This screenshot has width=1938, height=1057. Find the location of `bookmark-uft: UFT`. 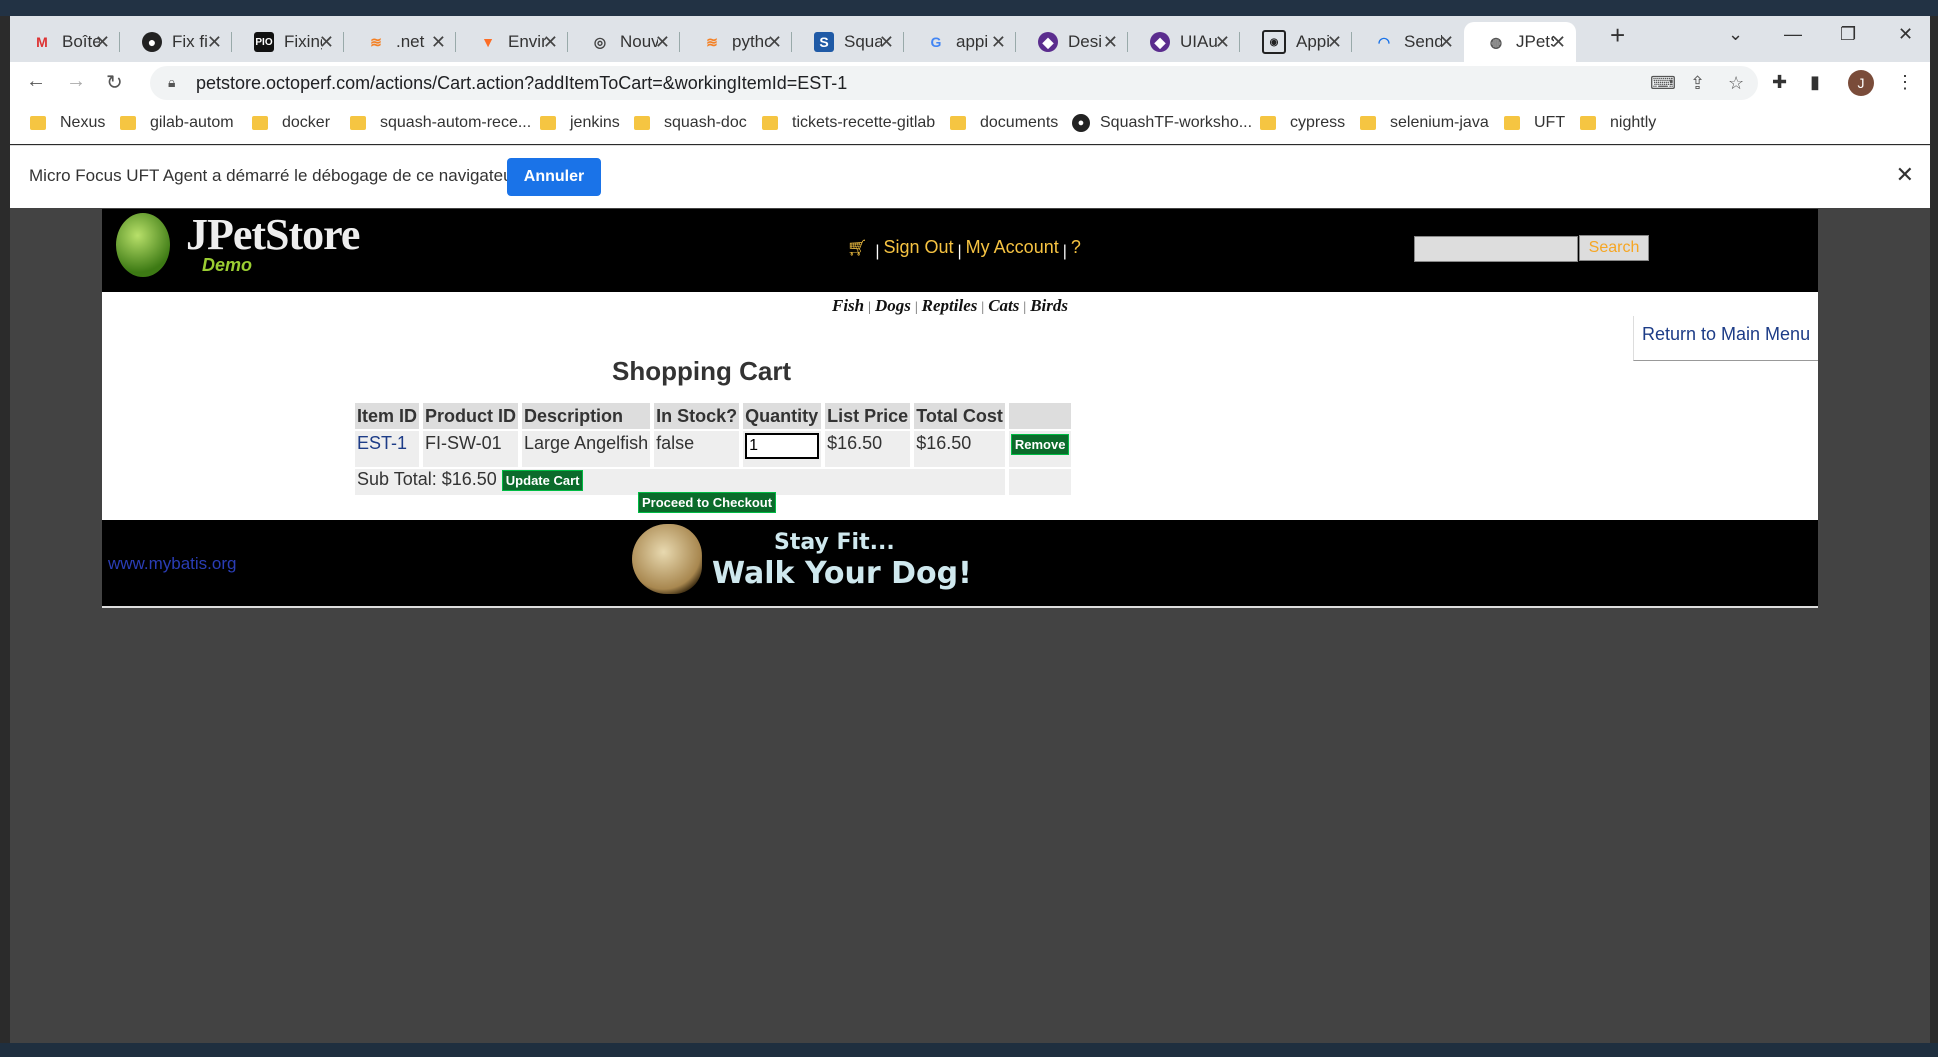

bookmark-uft: UFT is located at coordinates (1534, 123).